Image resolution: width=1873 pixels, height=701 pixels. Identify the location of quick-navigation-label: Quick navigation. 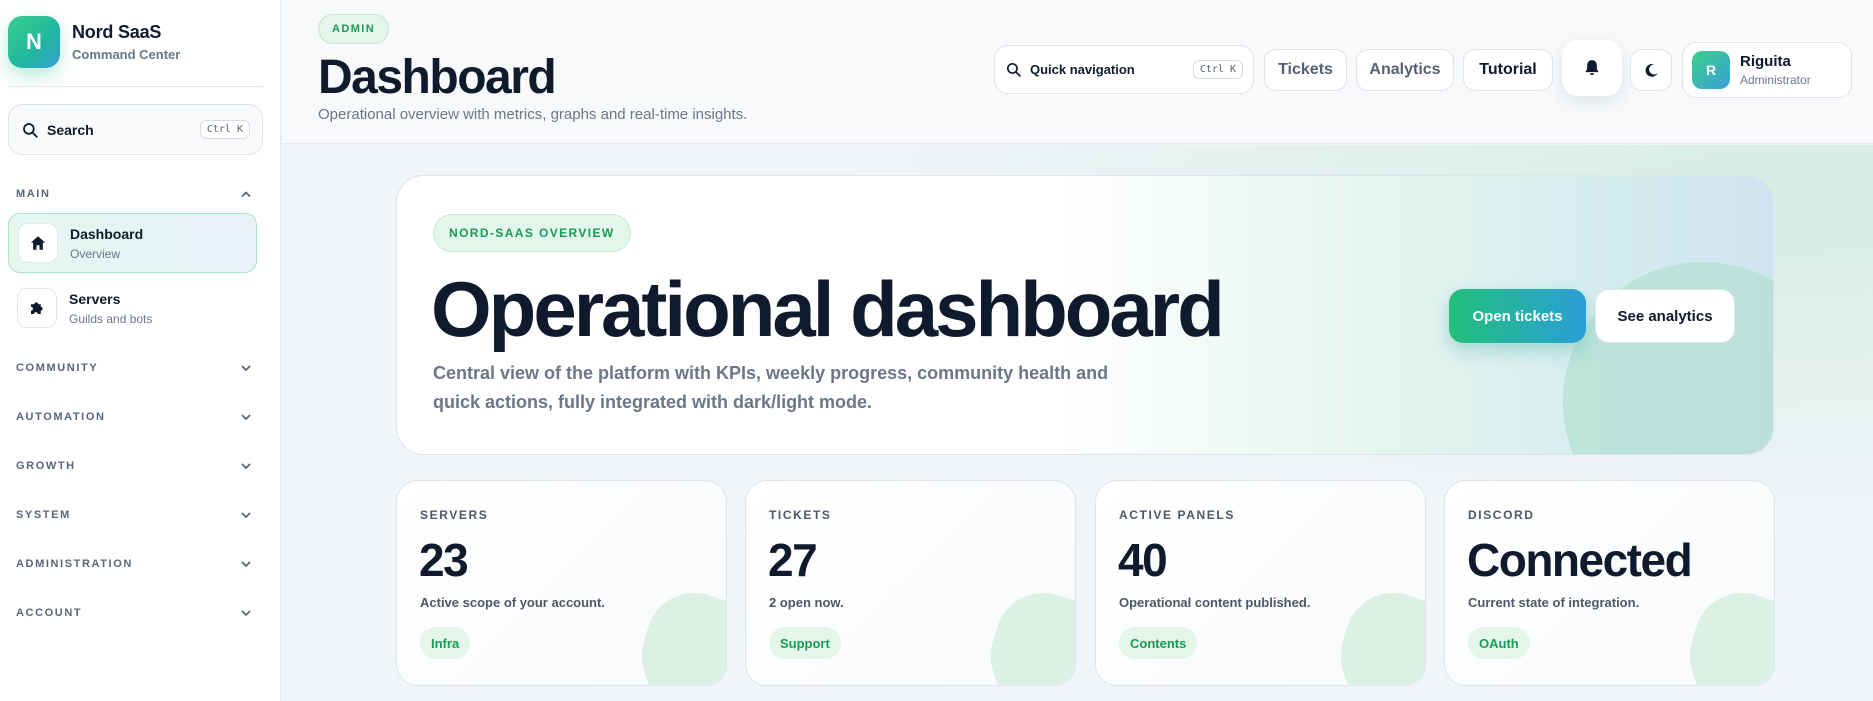
(1082, 69).